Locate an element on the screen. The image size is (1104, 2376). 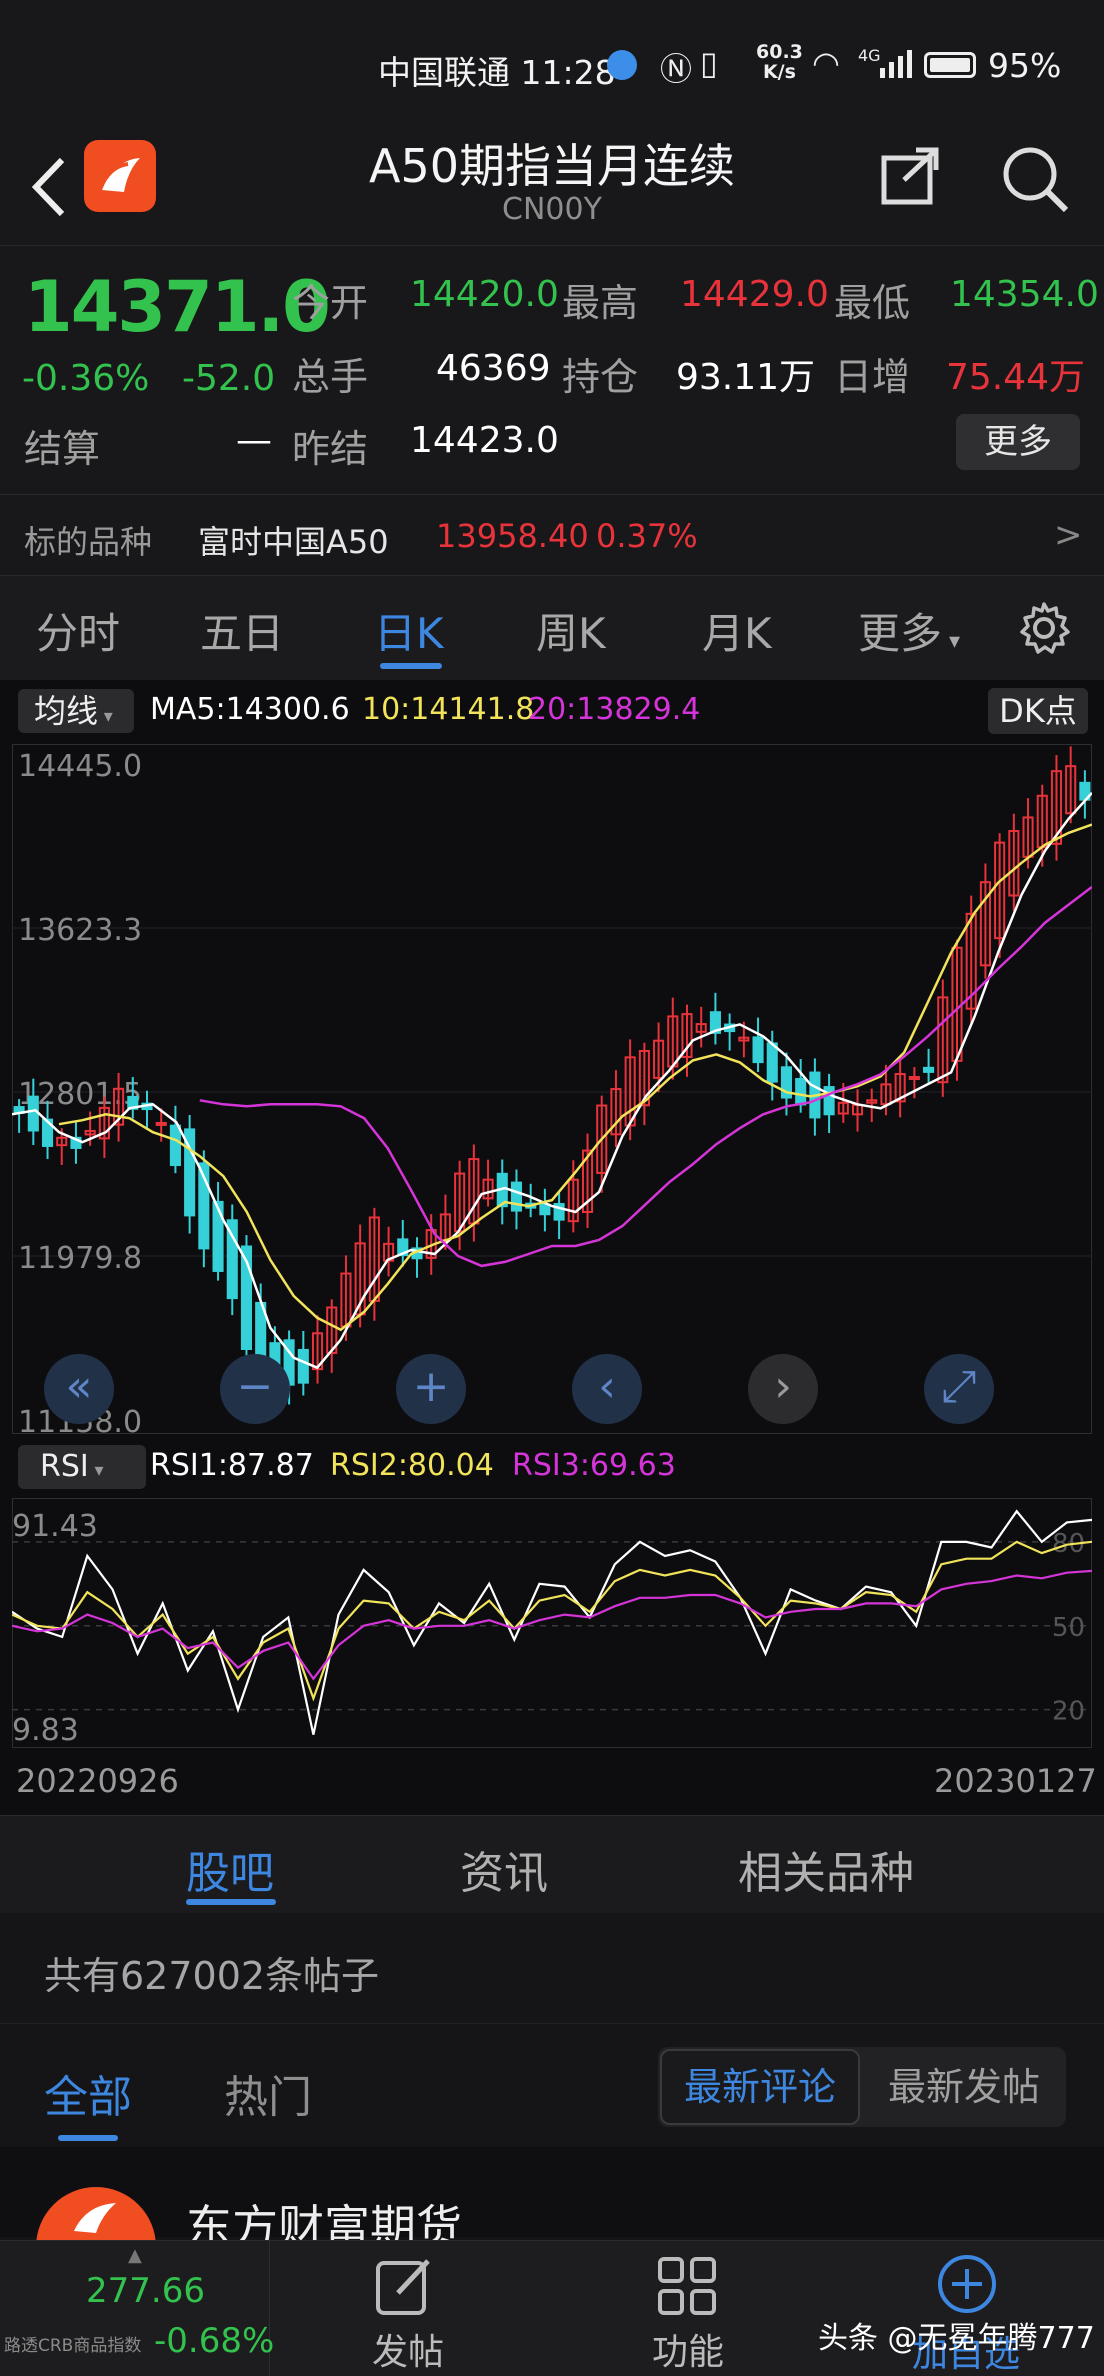
rewind-button: « is located at coordinates (79, 1389).